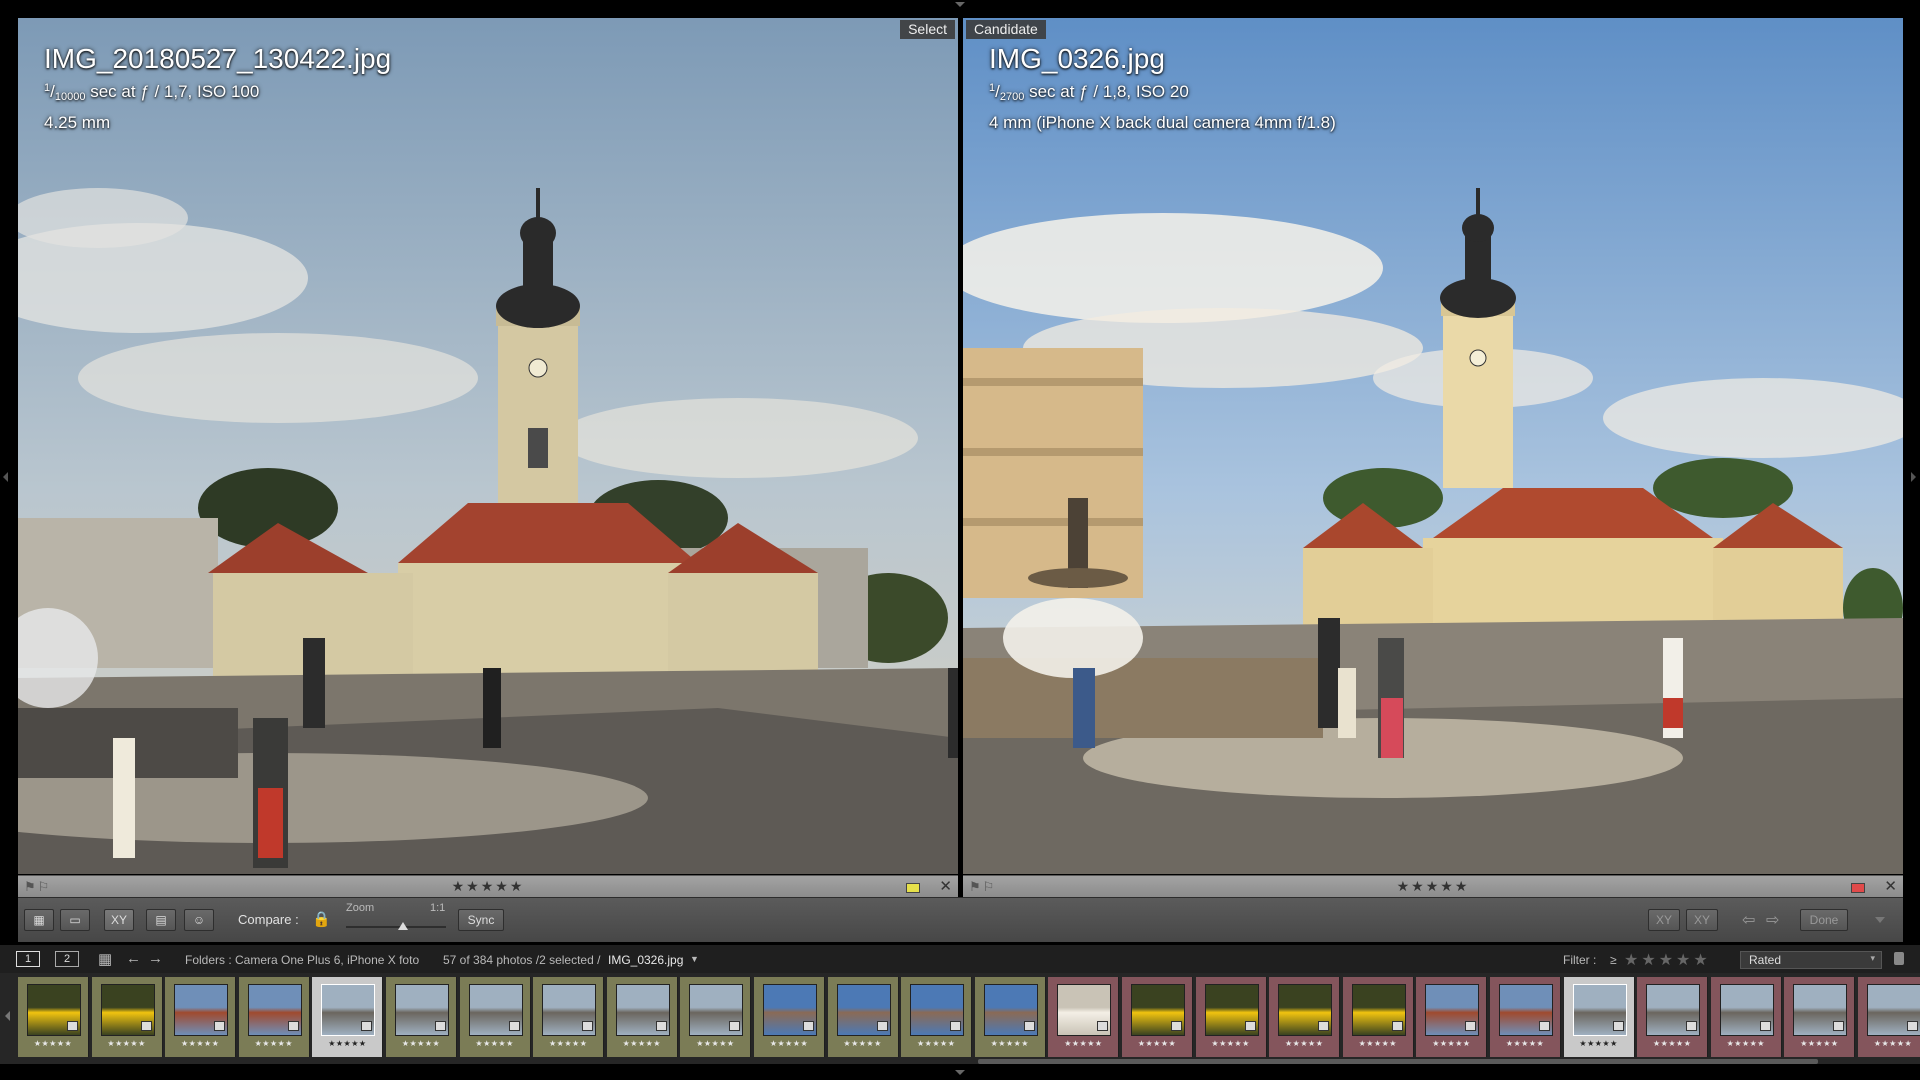 This screenshot has height=1080, width=1920. What do you see at coordinates (913, 888) in the screenshot?
I see `select-color-label` at bounding box center [913, 888].